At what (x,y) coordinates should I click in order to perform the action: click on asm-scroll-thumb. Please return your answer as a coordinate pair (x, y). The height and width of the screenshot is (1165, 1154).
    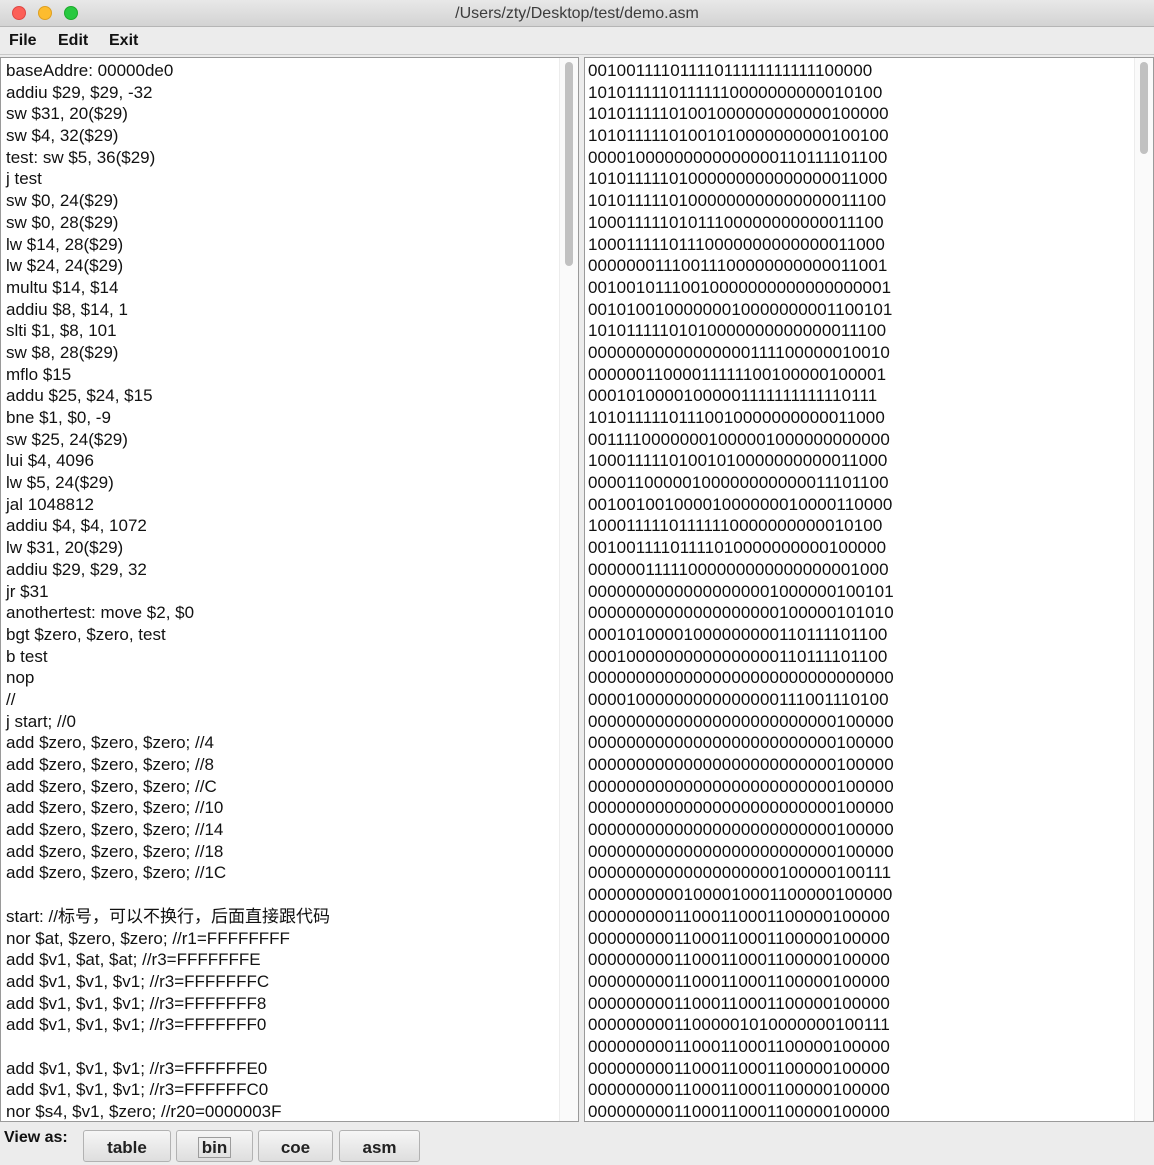
    Looking at the image, I should click on (569, 164).